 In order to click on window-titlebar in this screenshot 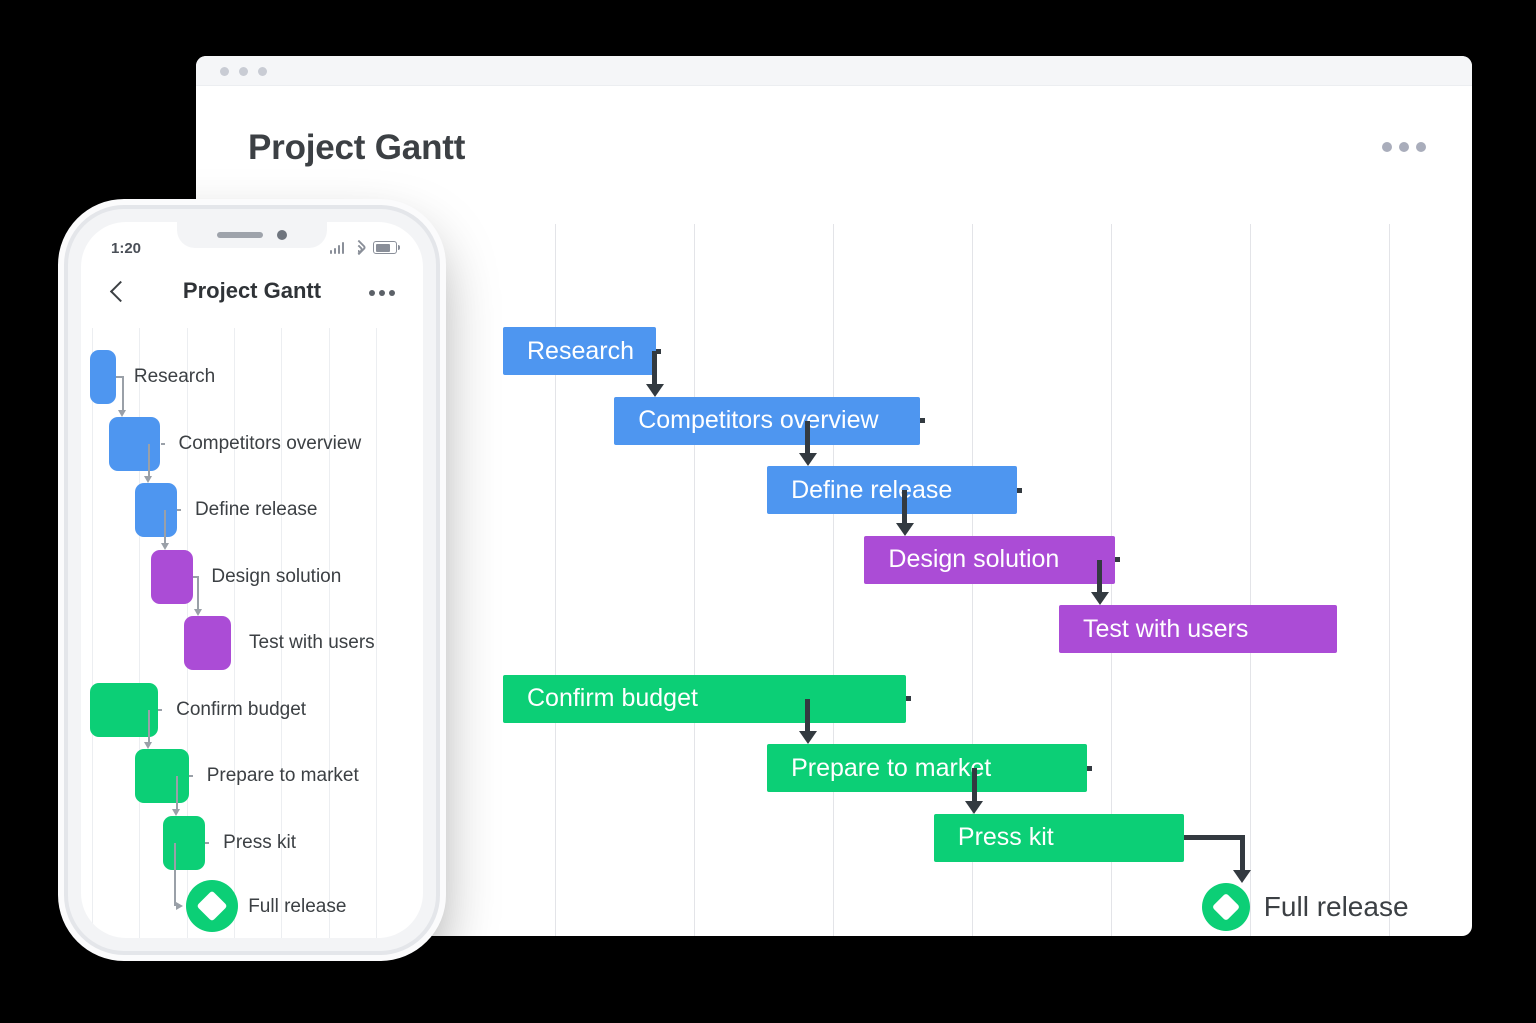, I will do `click(834, 71)`.